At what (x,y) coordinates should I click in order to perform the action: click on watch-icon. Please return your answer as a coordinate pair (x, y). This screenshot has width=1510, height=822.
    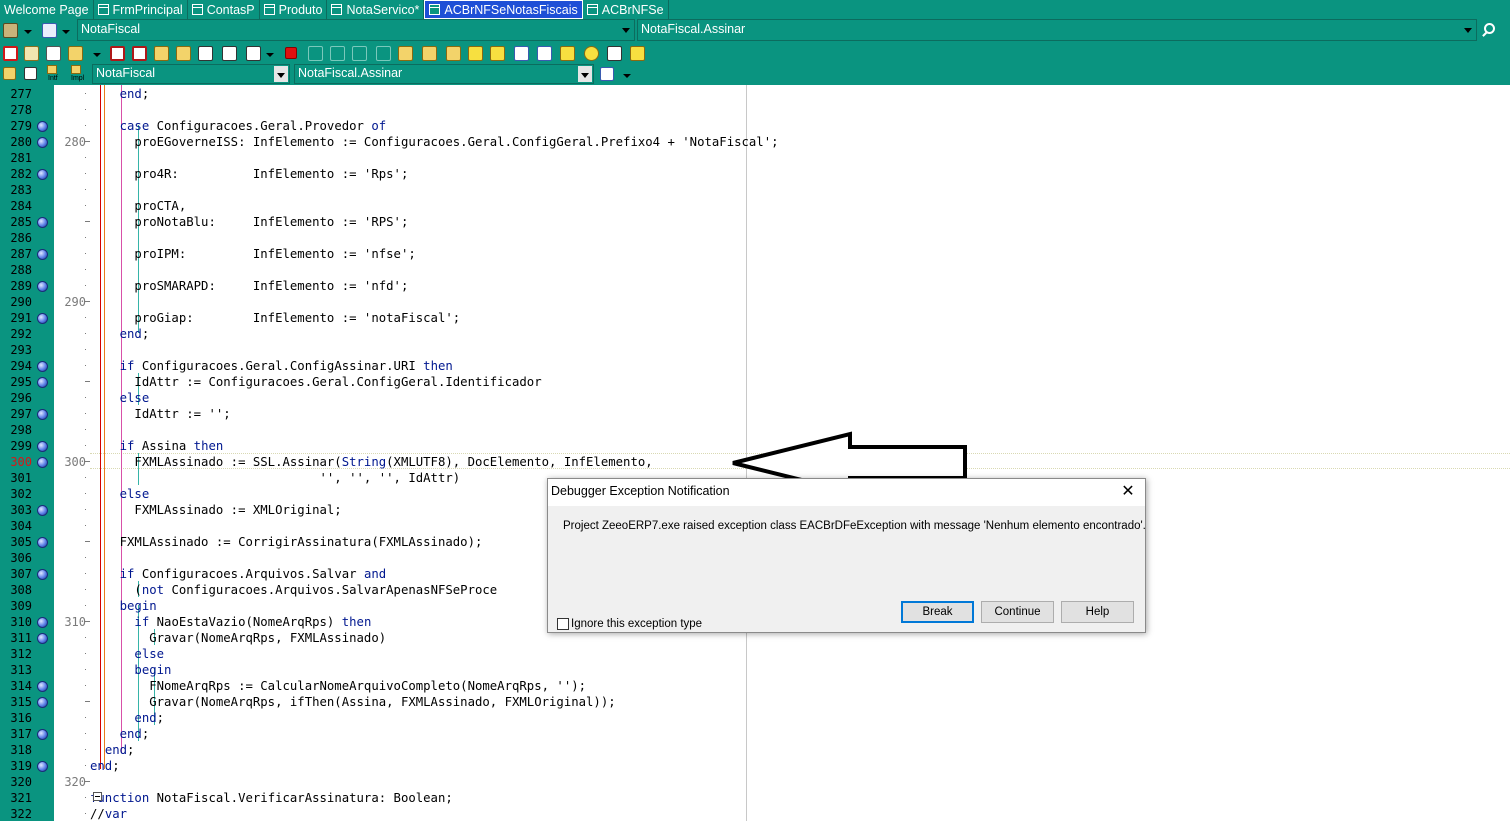
    Looking at the image, I should click on (453, 53).